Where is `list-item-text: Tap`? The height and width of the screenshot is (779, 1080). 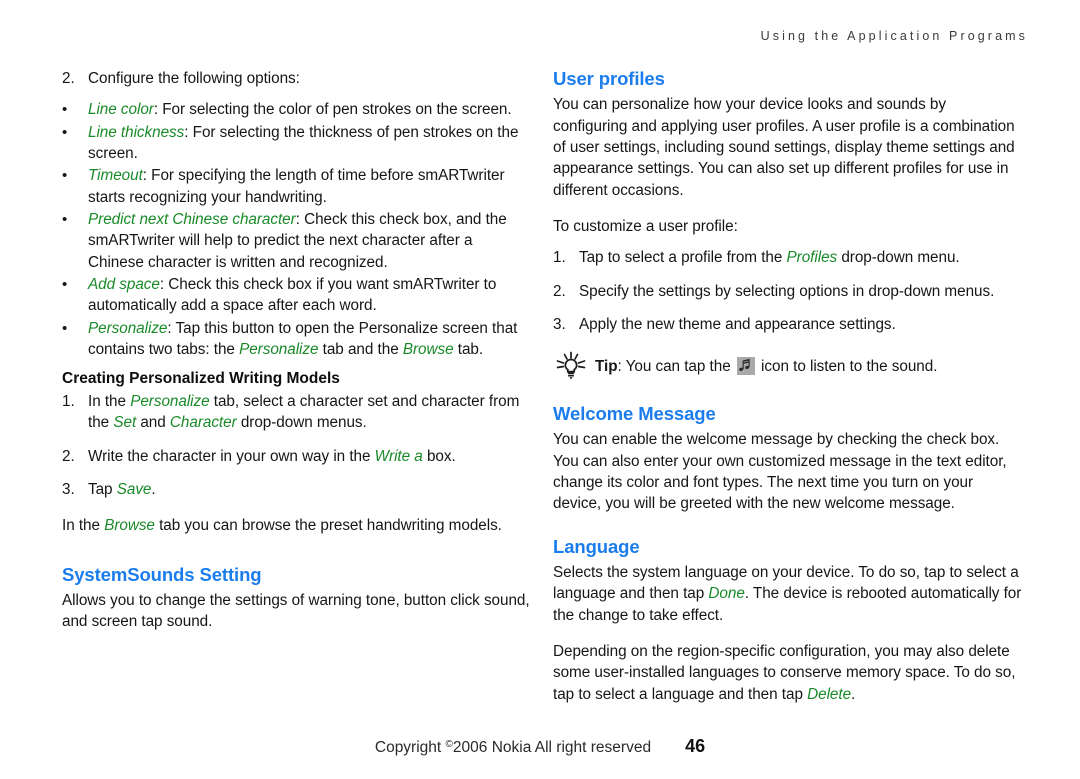 list-item-text: Tap is located at coordinates (102, 489).